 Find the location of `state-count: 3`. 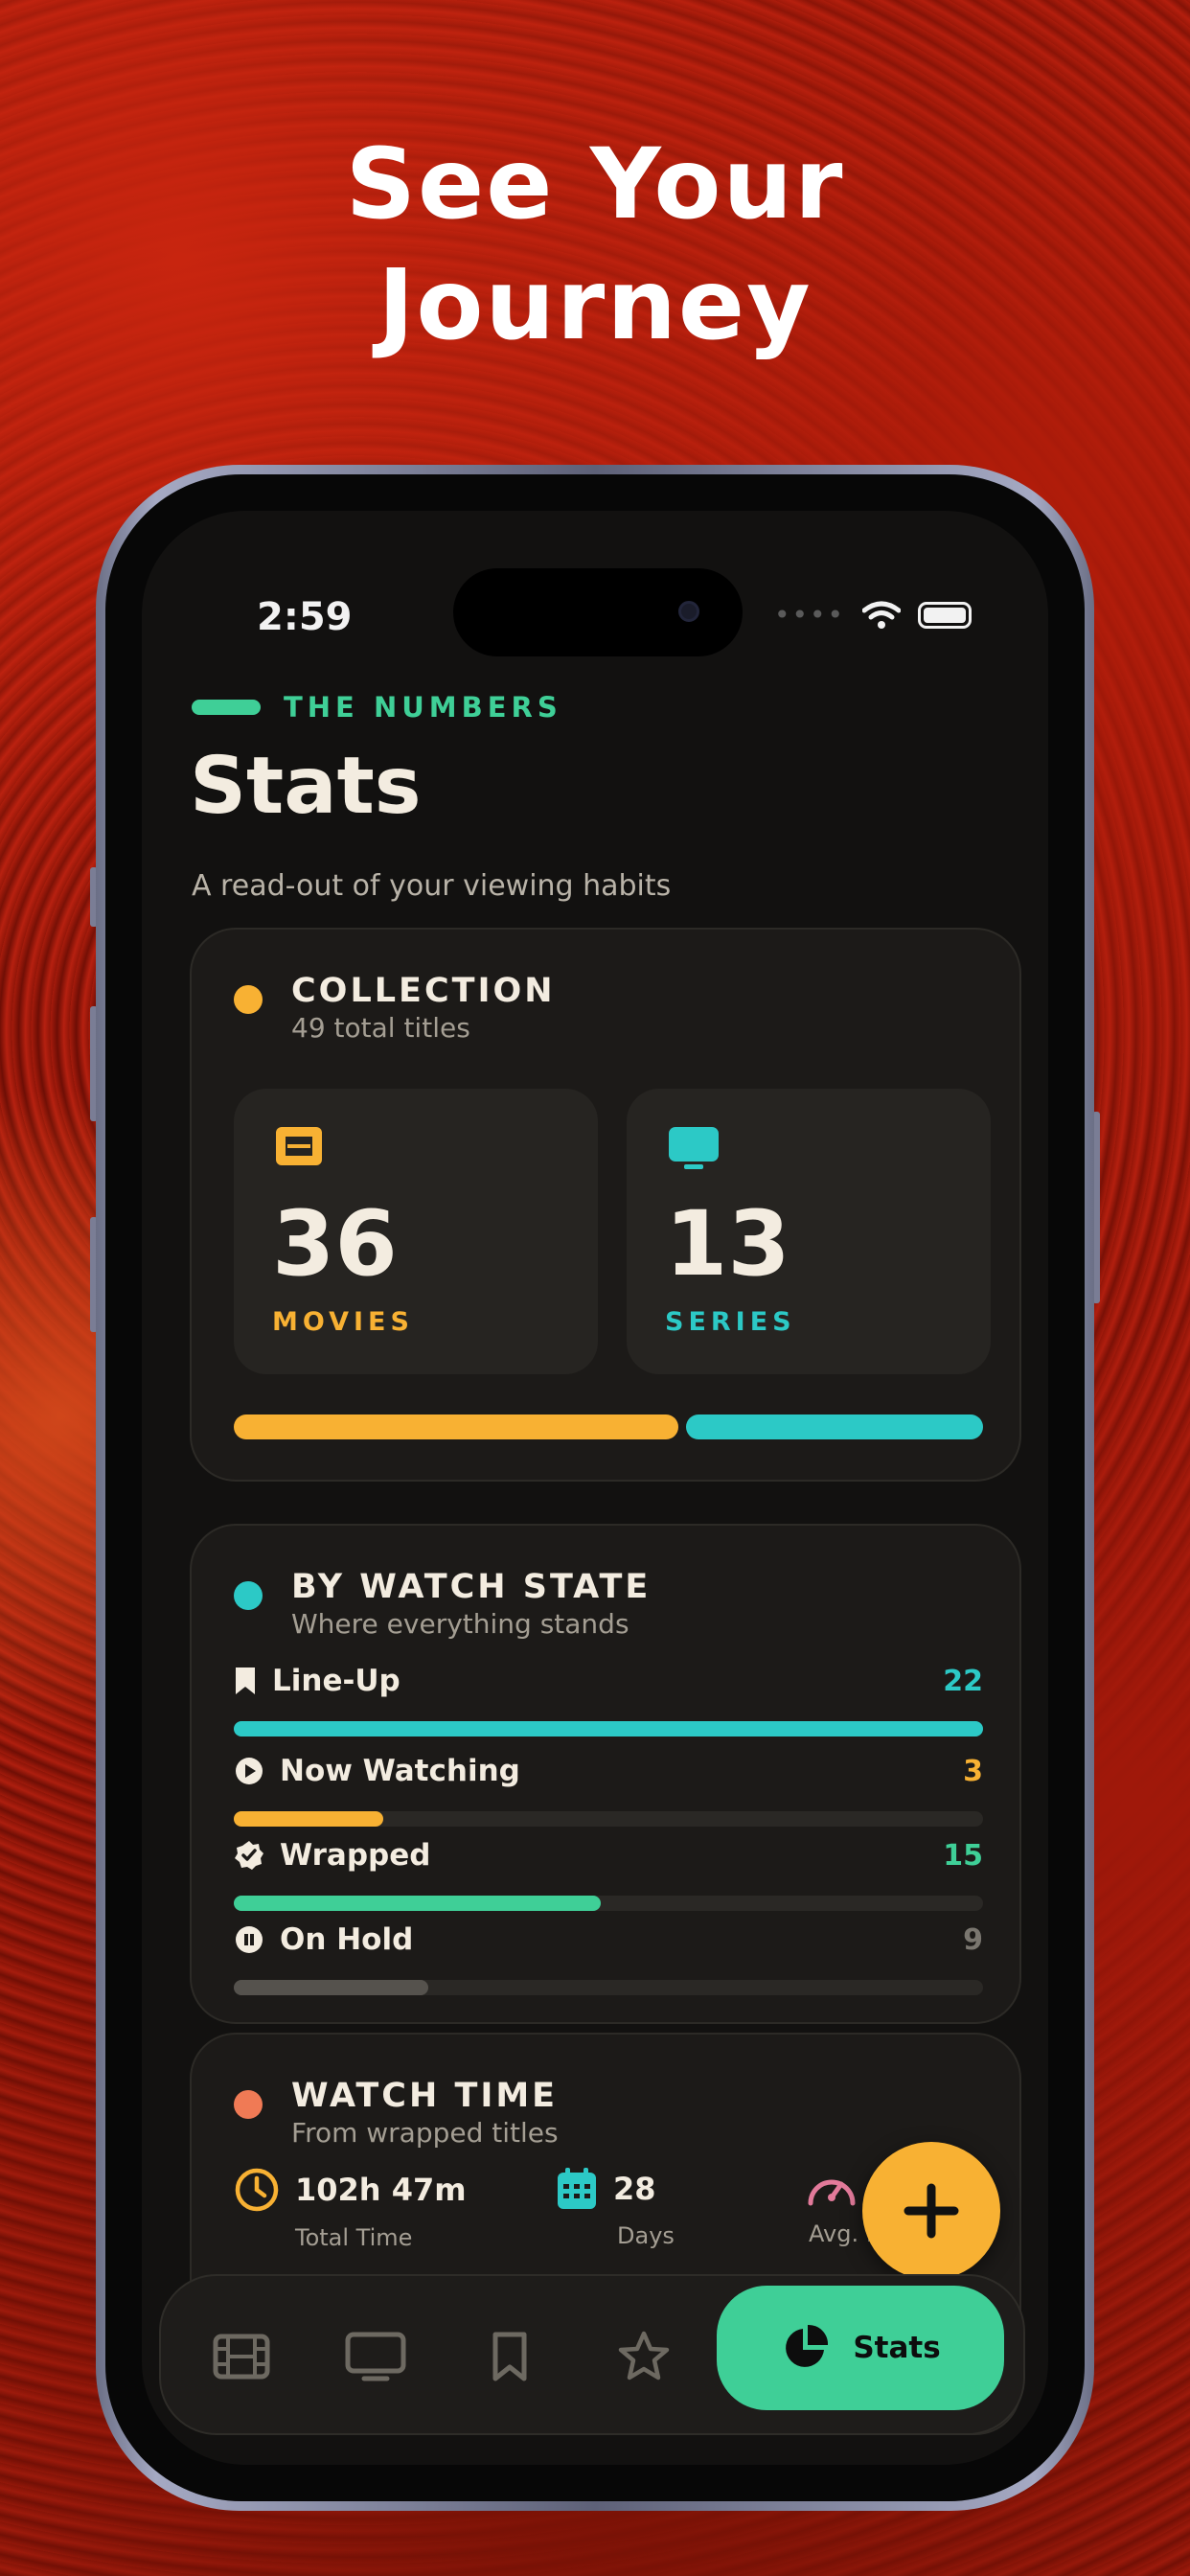

state-count: 3 is located at coordinates (973, 1771).